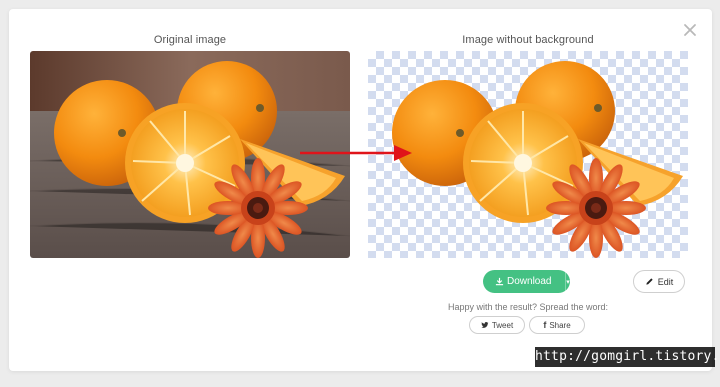  I want to click on share-prompt: Happy with the result? Spread the word:, so click(528, 307).